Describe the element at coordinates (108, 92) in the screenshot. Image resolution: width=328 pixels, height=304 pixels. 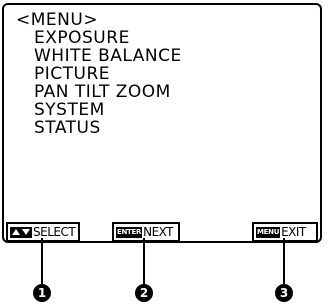
I see `menu-item-pan-tilt-zoom: PAN TILT ZOOM` at that location.